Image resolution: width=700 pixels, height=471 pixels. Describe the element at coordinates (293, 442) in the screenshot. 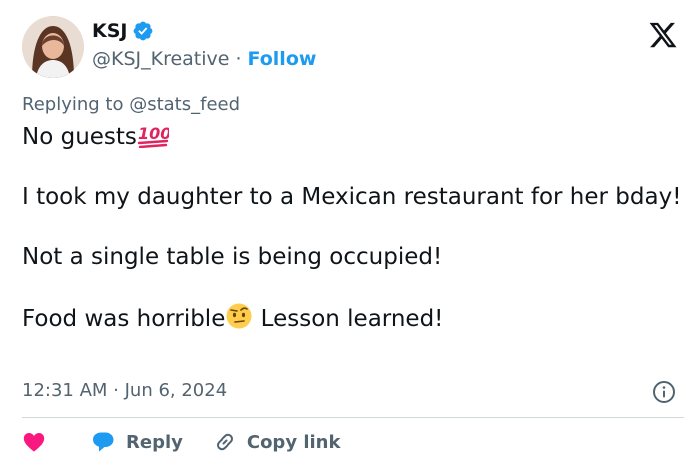

I see `copy-link-label: Copy link` at that location.